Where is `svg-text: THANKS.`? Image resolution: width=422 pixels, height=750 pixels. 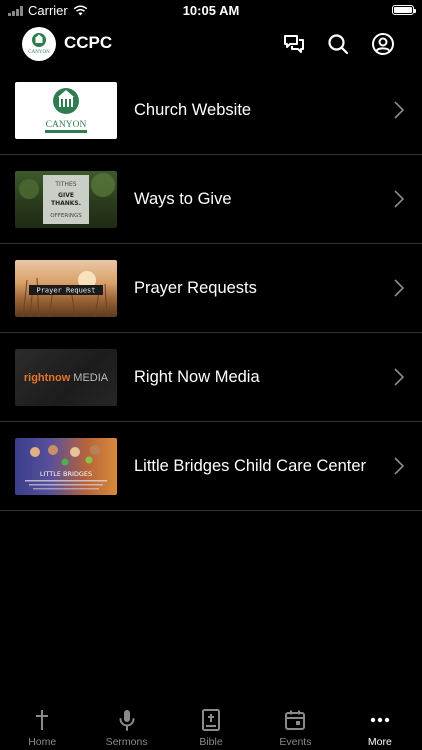 svg-text: THANKS. is located at coordinates (66, 203).